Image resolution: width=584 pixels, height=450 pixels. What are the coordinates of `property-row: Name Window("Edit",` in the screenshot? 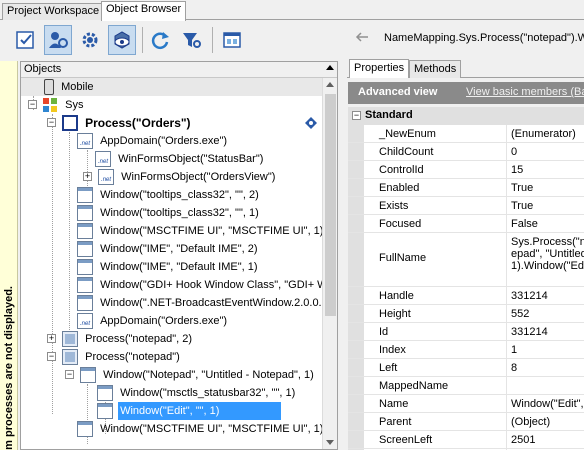 It's located at (466, 404).